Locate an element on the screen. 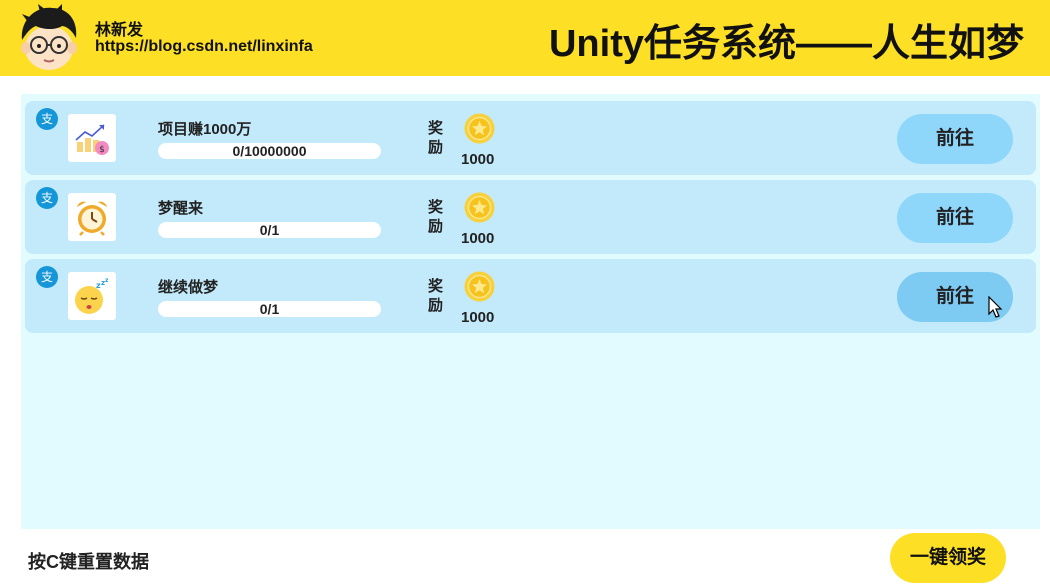 The image size is (1050, 586). task-icon-box: $ is located at coordinates (92, 138).